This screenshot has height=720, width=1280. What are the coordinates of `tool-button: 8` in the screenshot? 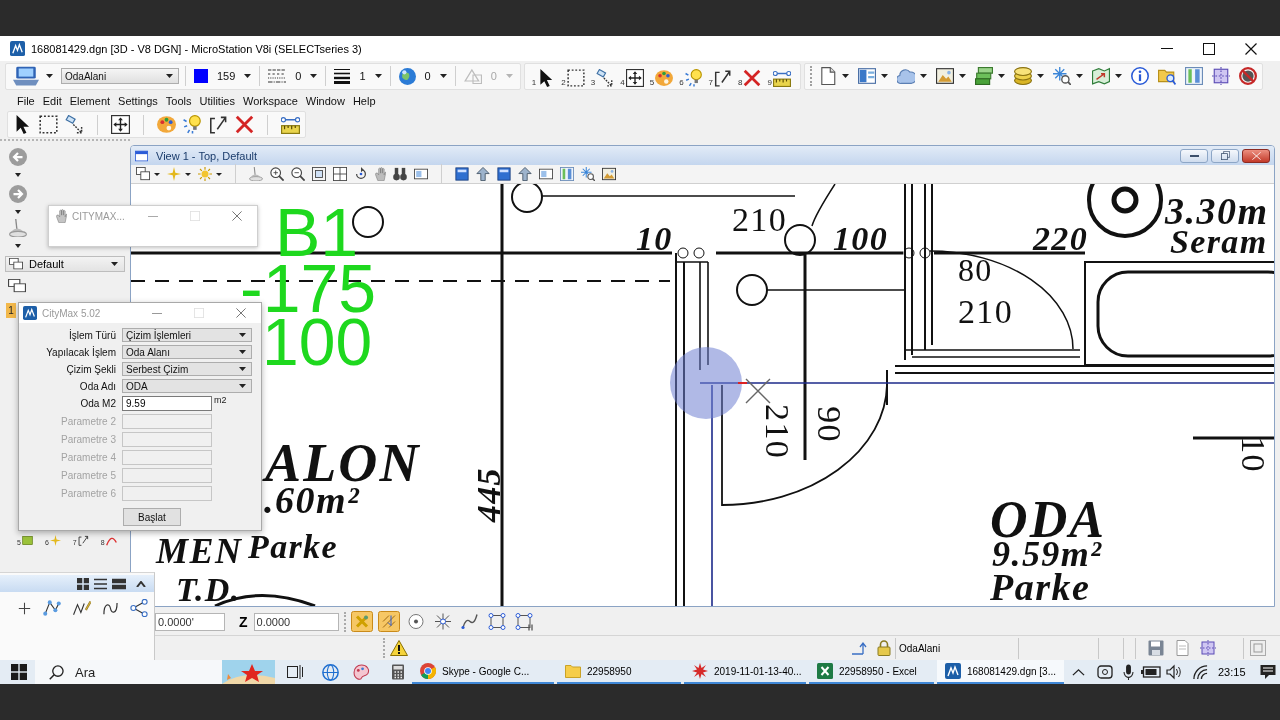 It's located at (751, 76).